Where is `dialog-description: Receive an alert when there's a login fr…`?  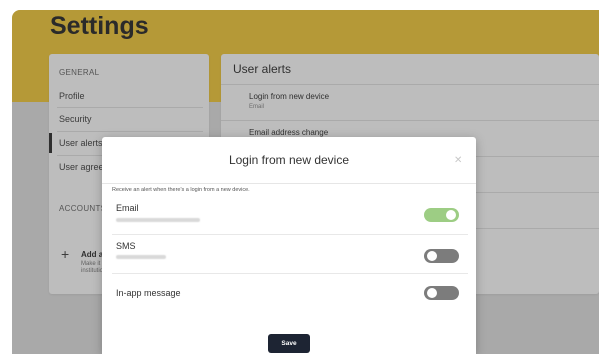
dialog-description: Receive an alert when there's a login fr… is located at coordinates (181, 190).